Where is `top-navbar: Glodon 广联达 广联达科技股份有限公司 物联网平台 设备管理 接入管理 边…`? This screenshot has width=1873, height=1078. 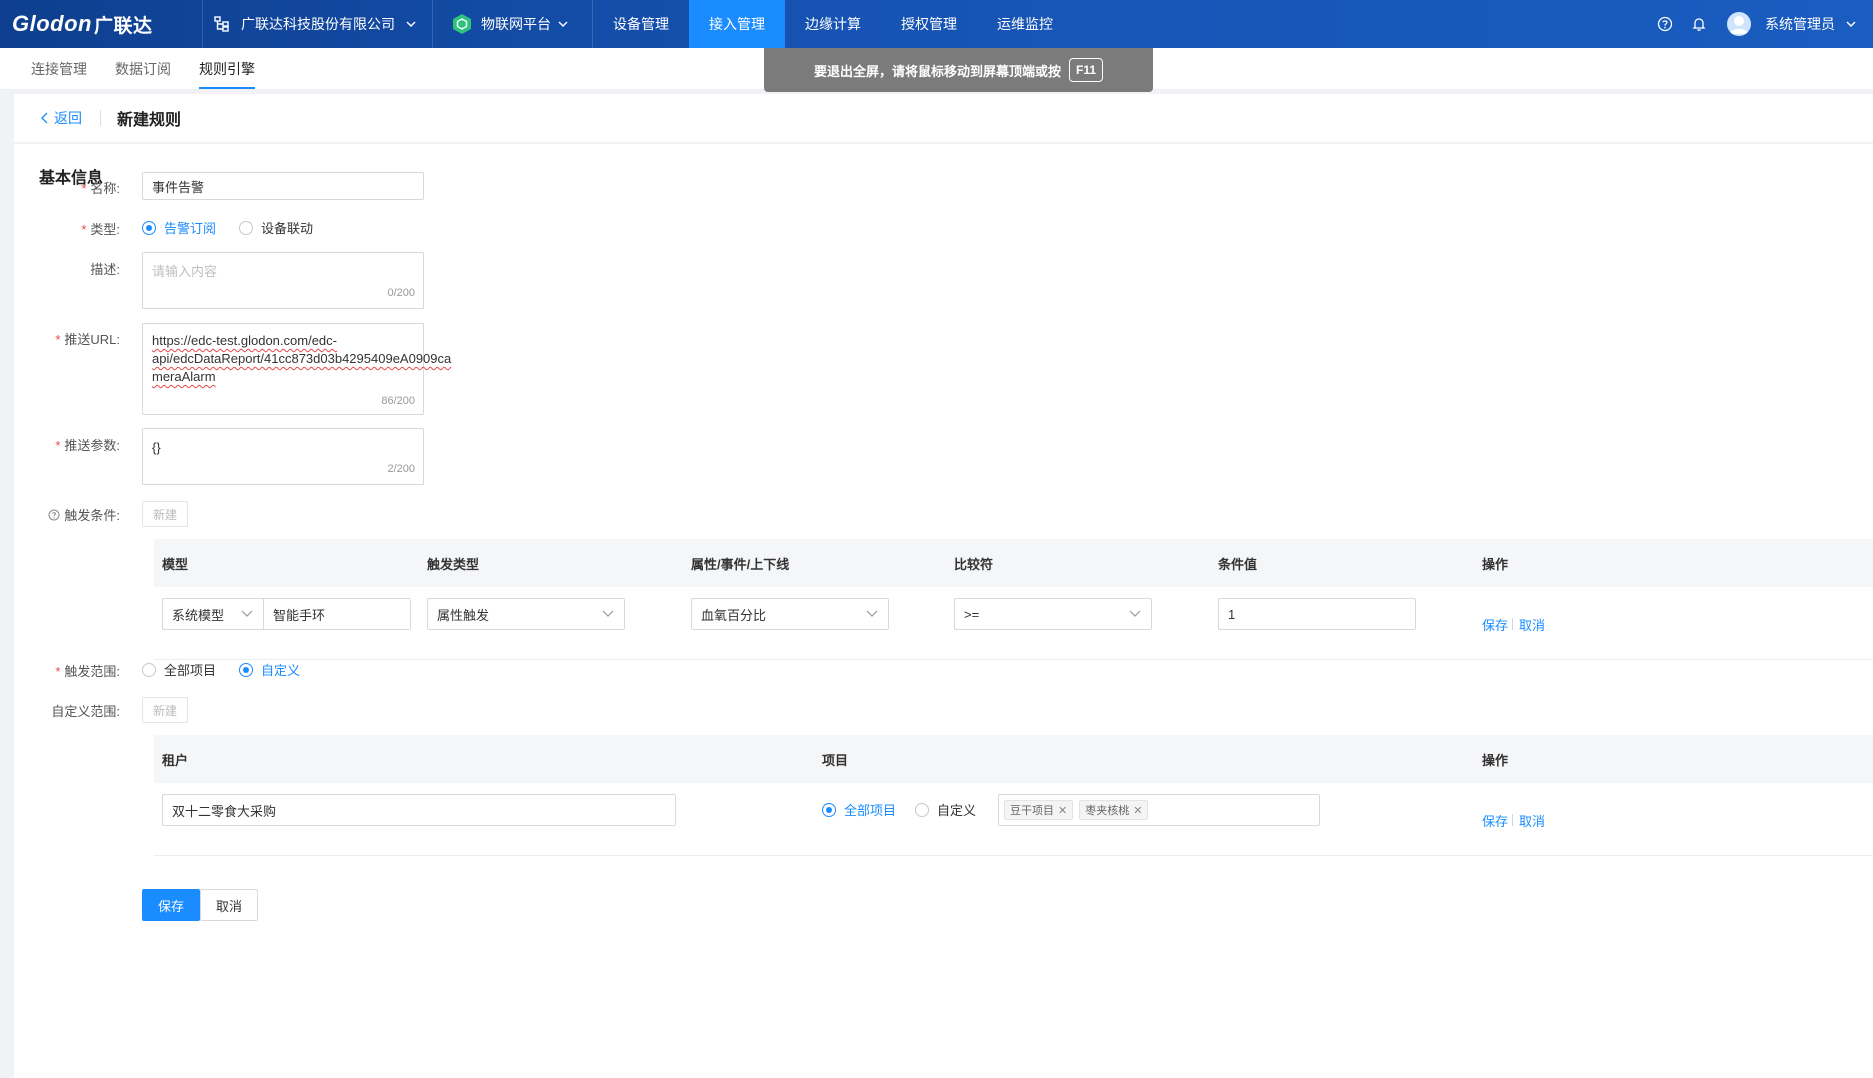 top-navbar: Glodon 广联达 广联达科技股份有限公司 物联网平台 设备管理 接入管理 边… is located at coordinates (936, 24).